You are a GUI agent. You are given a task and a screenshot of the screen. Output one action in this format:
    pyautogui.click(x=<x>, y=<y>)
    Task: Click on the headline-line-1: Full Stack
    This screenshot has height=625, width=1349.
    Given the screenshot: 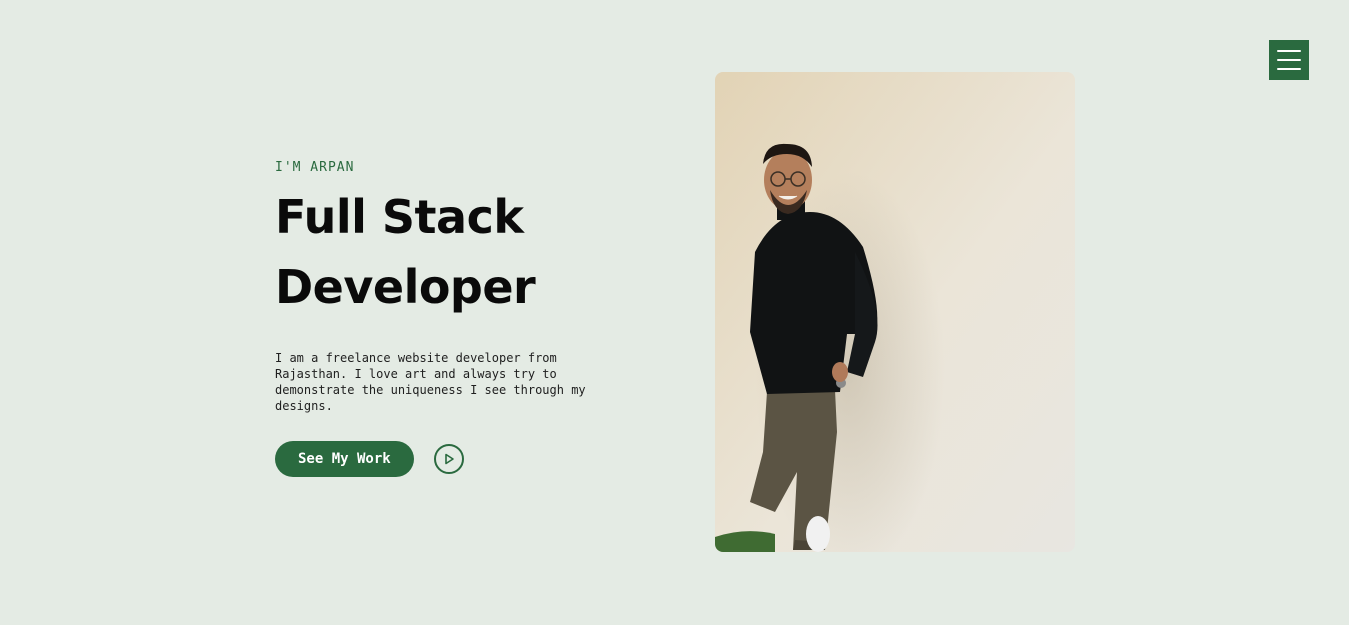 What is the action you would take?
    pyautogui.click(x=399, y=217)
    